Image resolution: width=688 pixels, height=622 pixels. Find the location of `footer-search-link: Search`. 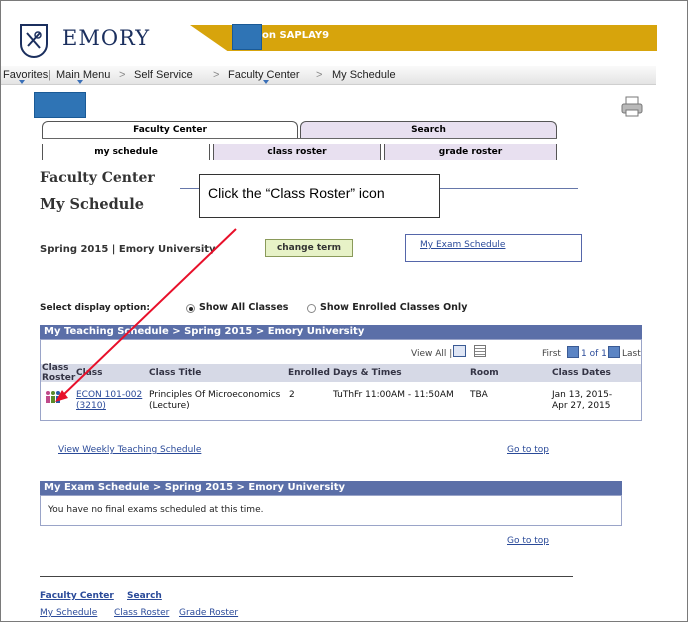

footer-search-link: Search is located at coordinates (144, 596).